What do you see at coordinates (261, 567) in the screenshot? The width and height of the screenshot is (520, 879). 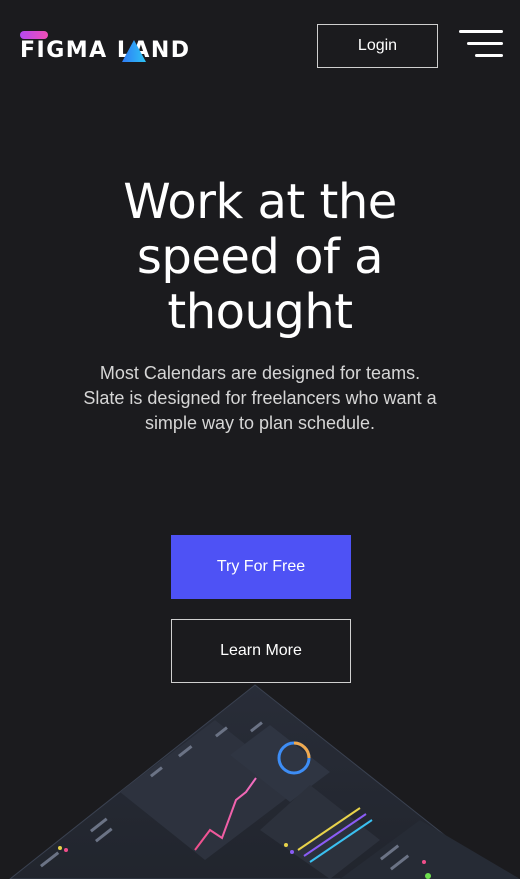 I see `try-for-free-button: Try For Free` at bounding box center [261, 567].